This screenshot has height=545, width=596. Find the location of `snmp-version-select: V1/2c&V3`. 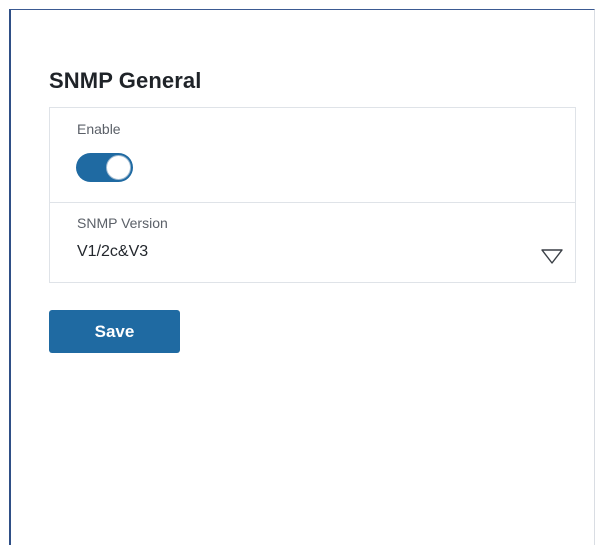

snmp-version-select: V1/2c&V3 is located at coordinates (319, 254).